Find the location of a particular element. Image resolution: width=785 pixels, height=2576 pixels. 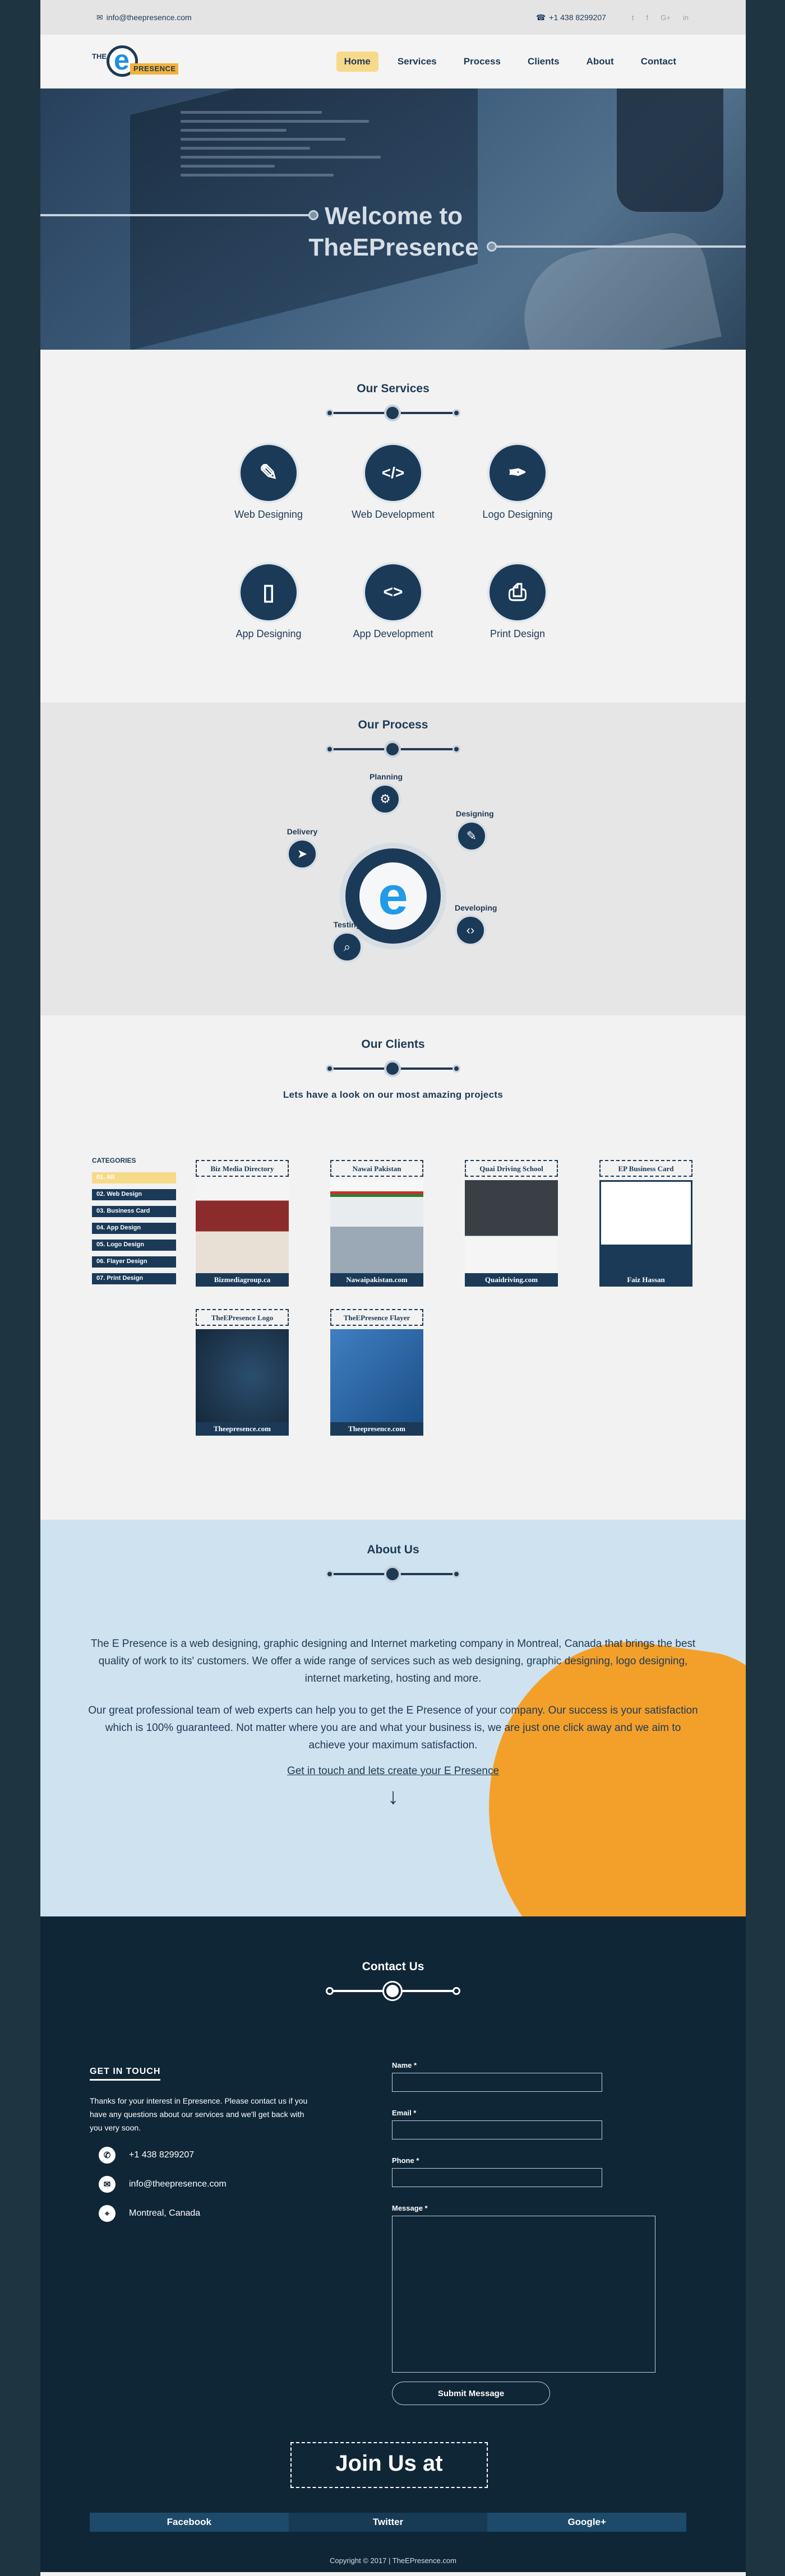

project-card: TheEPresence Flayer Theepresence.com is located at coordinates (376, 1372).